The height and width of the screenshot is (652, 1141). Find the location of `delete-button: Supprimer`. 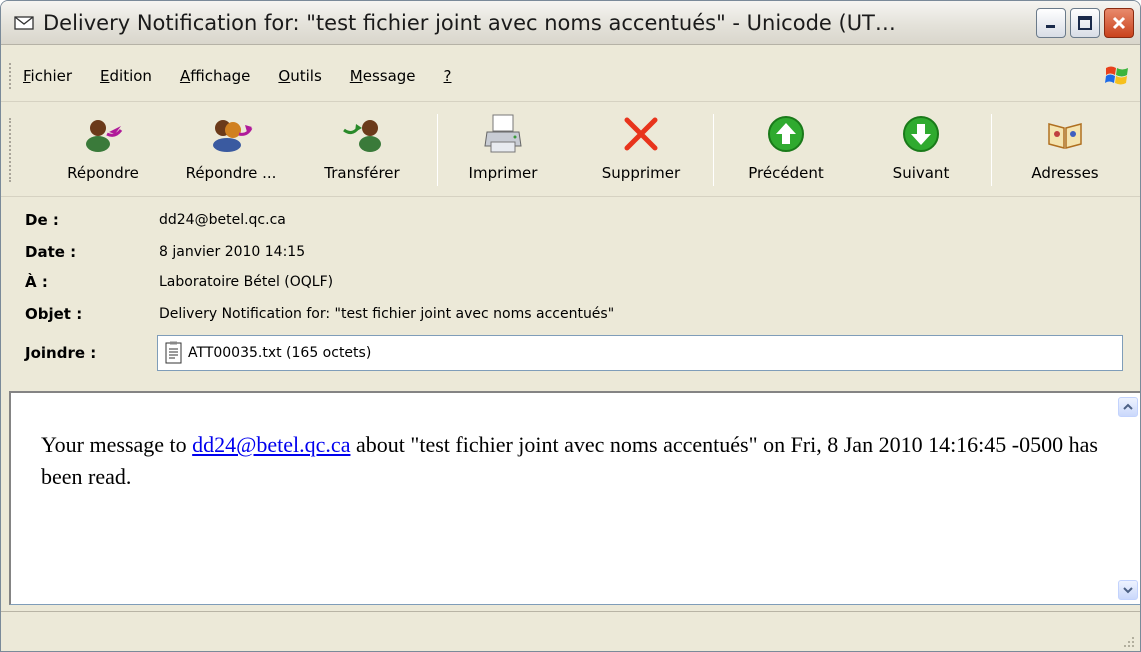

delete-button: Supprimer is located at coordinates (641, 151).